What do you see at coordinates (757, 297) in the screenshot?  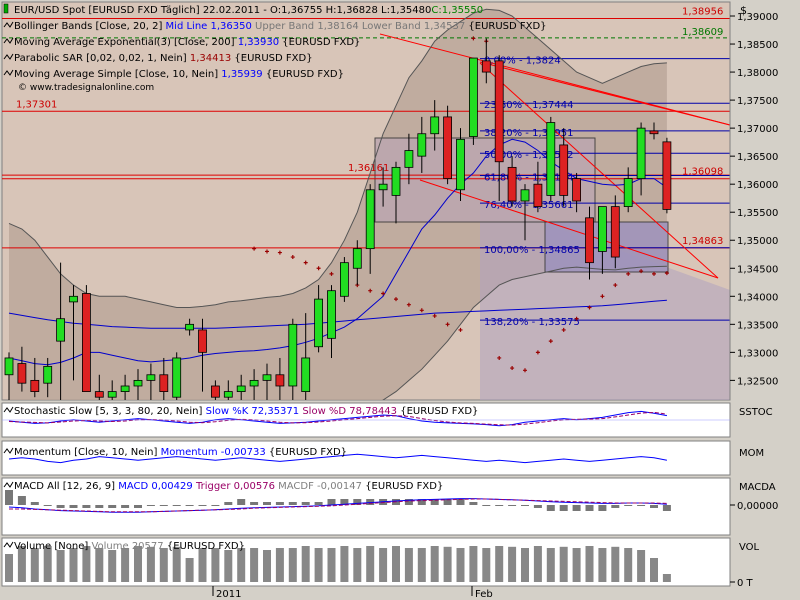 I see `y-tick-label: 1,34000` at bounding box center [757, 297].